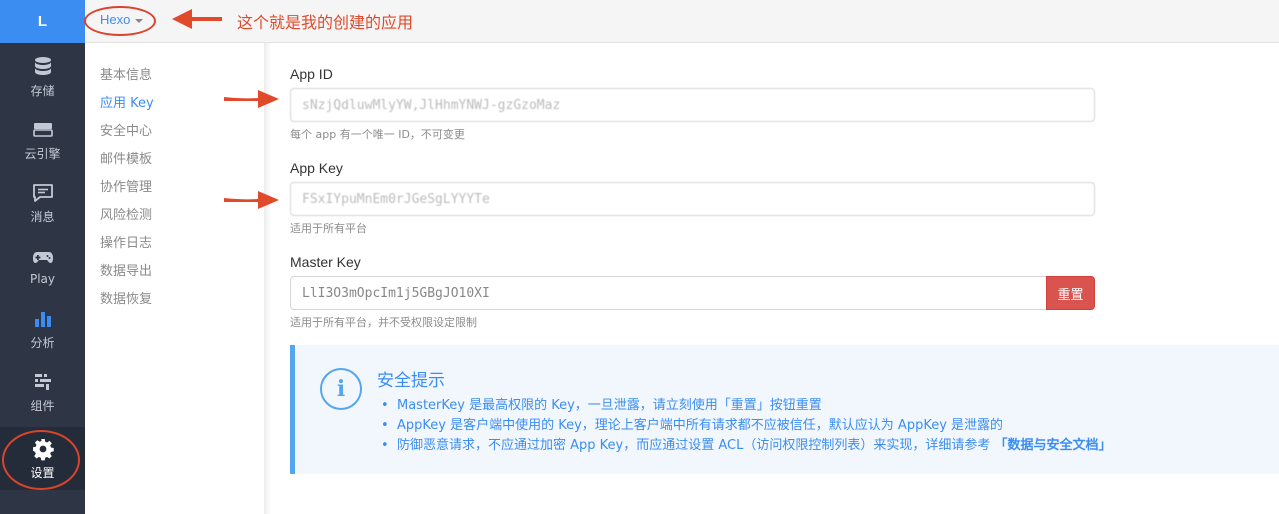 This screenshot has width=1279, height=514. I want to click on tip-item: MasterKey 是最高权限的 Key，一旦泄露，请立刻使用「重置」按钮重置, so click(746, 406).